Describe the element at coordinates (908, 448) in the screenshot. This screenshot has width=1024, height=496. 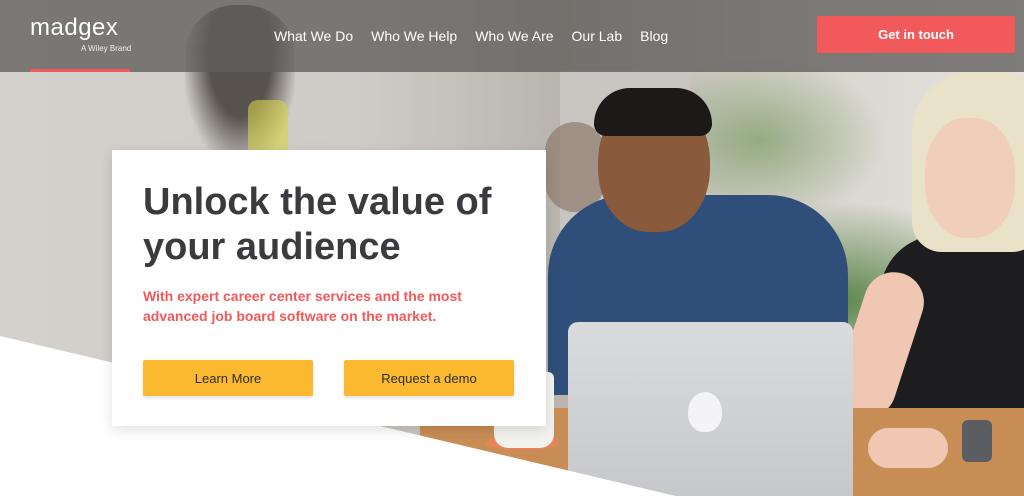
I see `woman-hand` at that location.